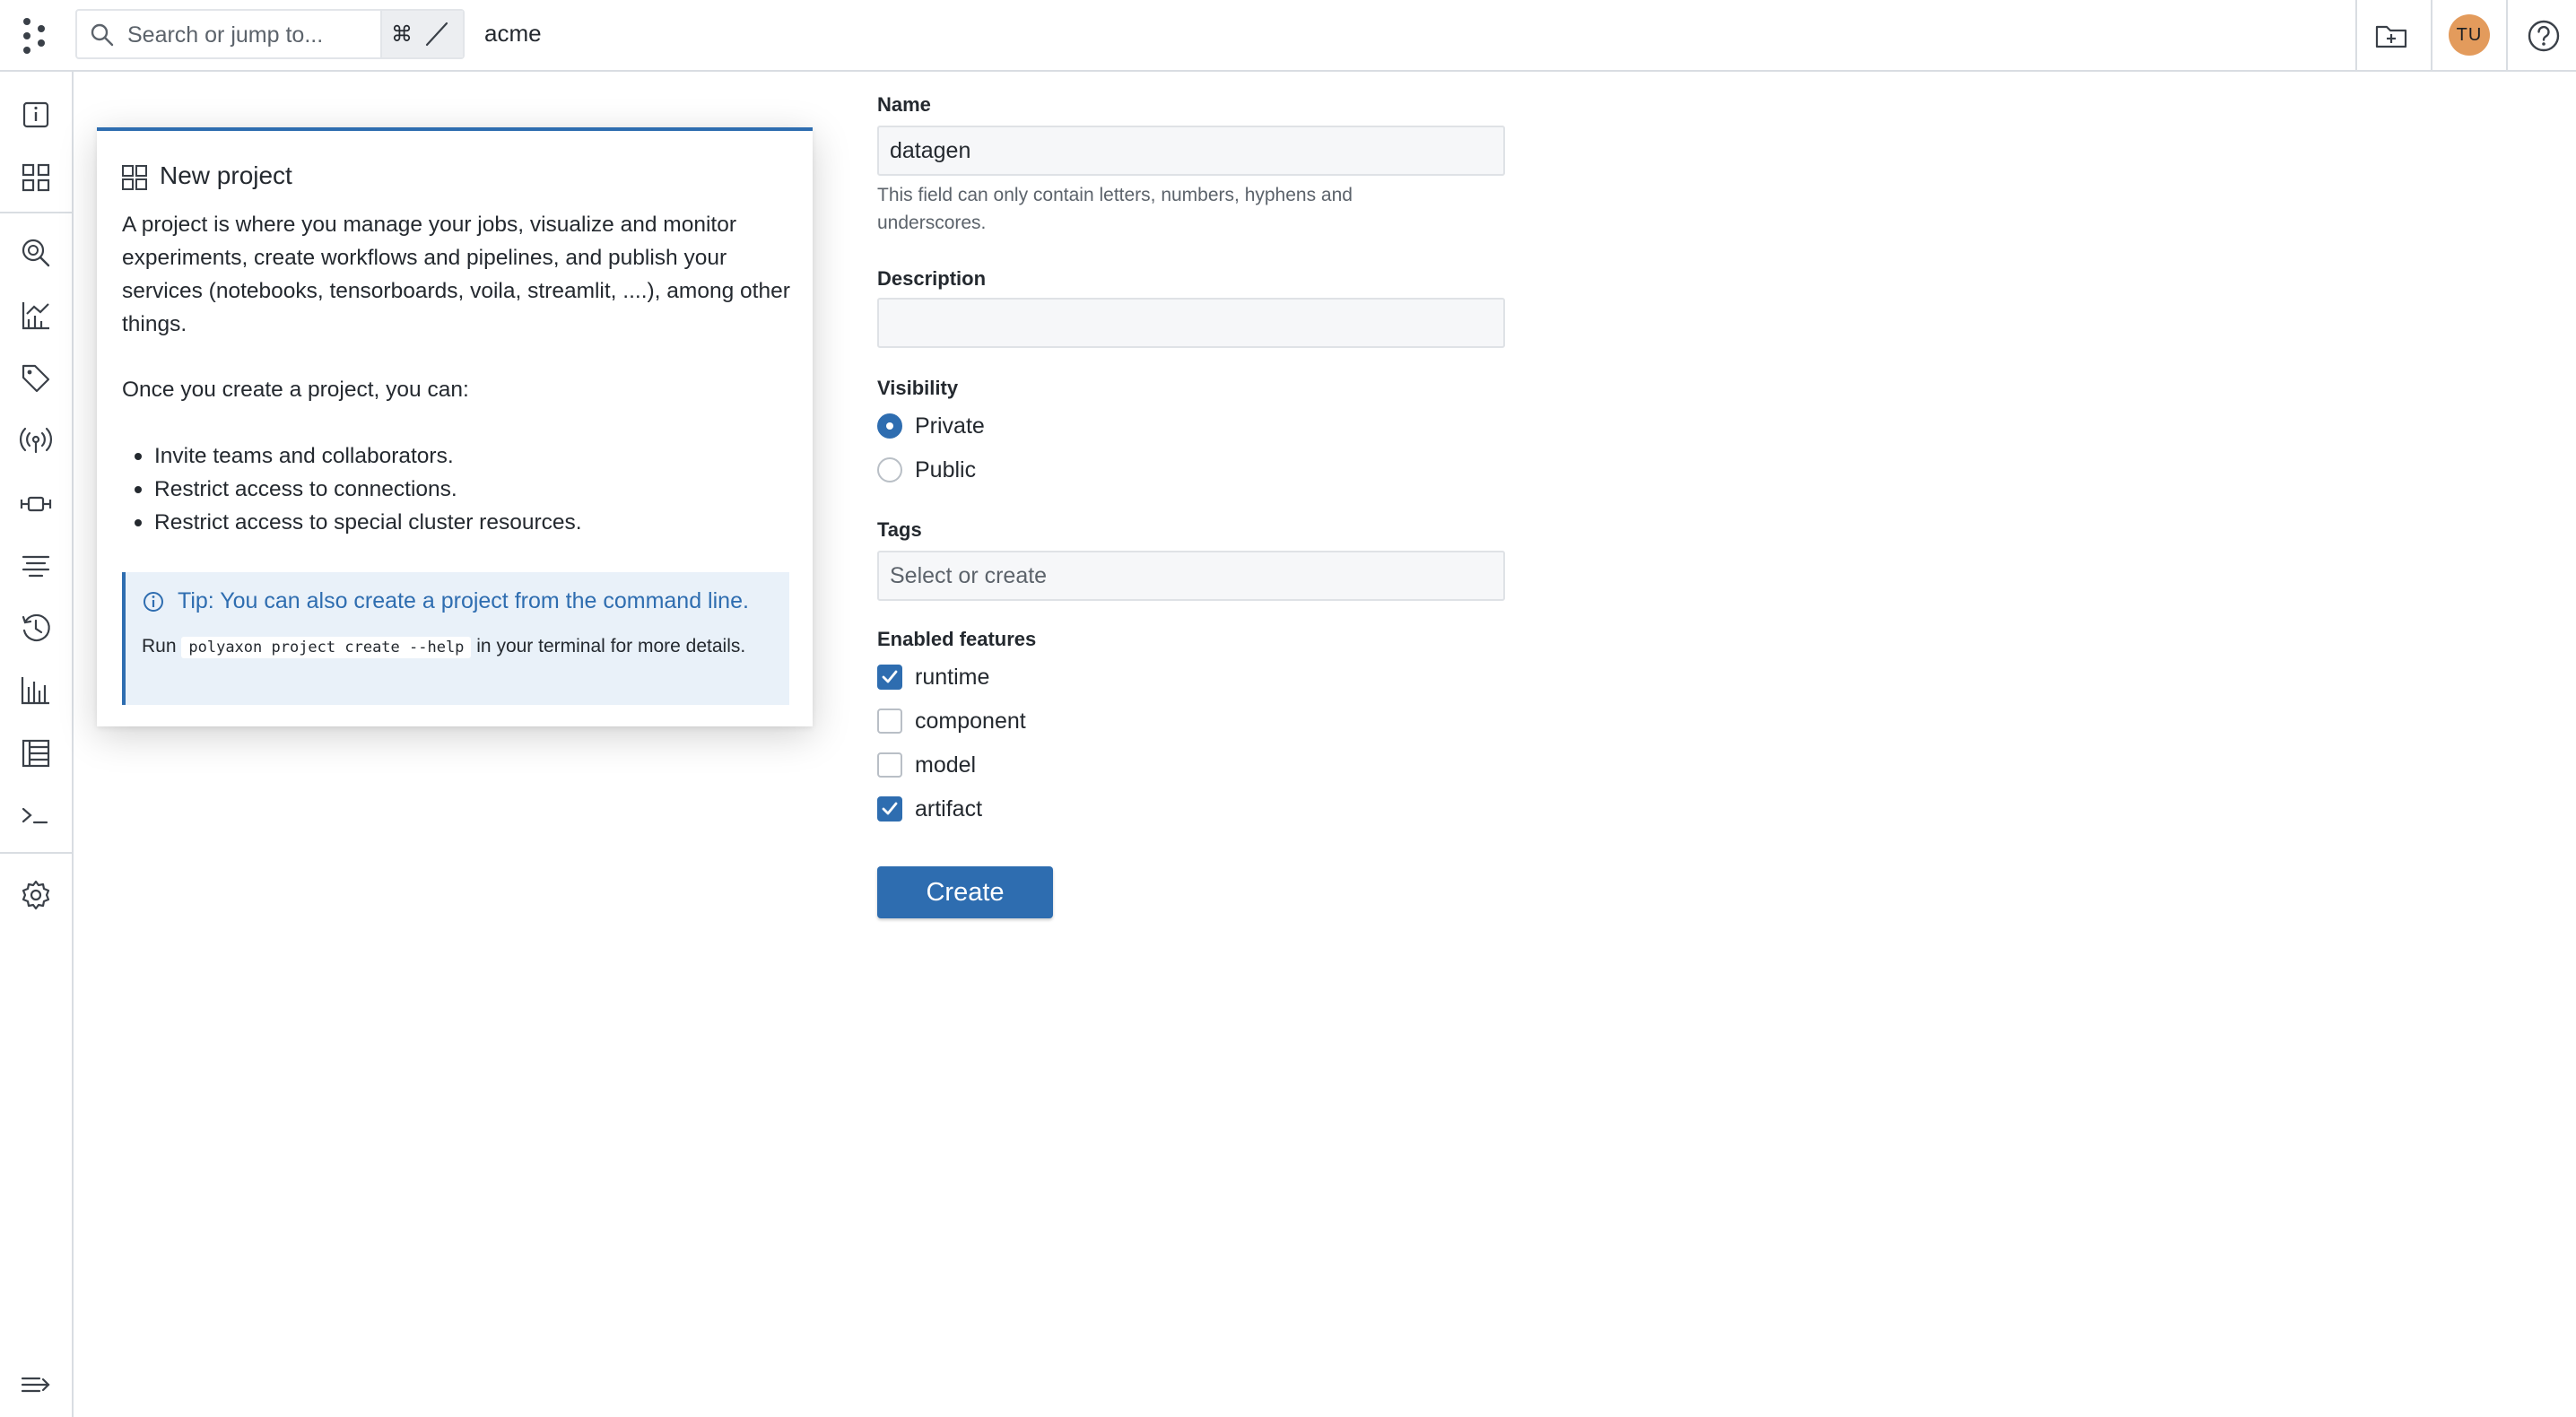  What do you see at coordinates (889, 469) in the screenshot?
I see `public-radio` at bounding box center [889, 469].